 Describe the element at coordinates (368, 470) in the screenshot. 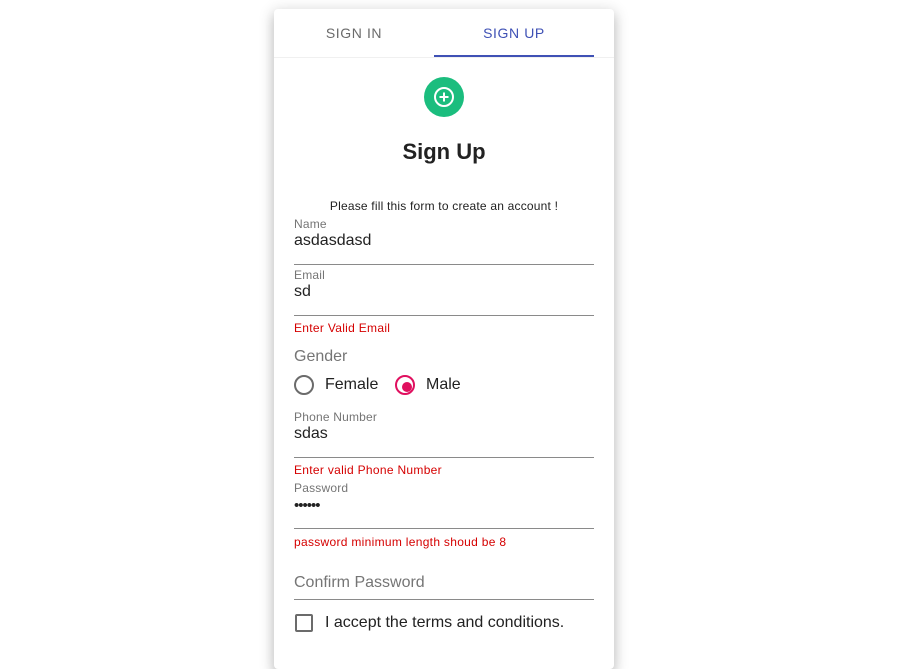

I see `phone-error: Enter valid Phone Number` at that location.